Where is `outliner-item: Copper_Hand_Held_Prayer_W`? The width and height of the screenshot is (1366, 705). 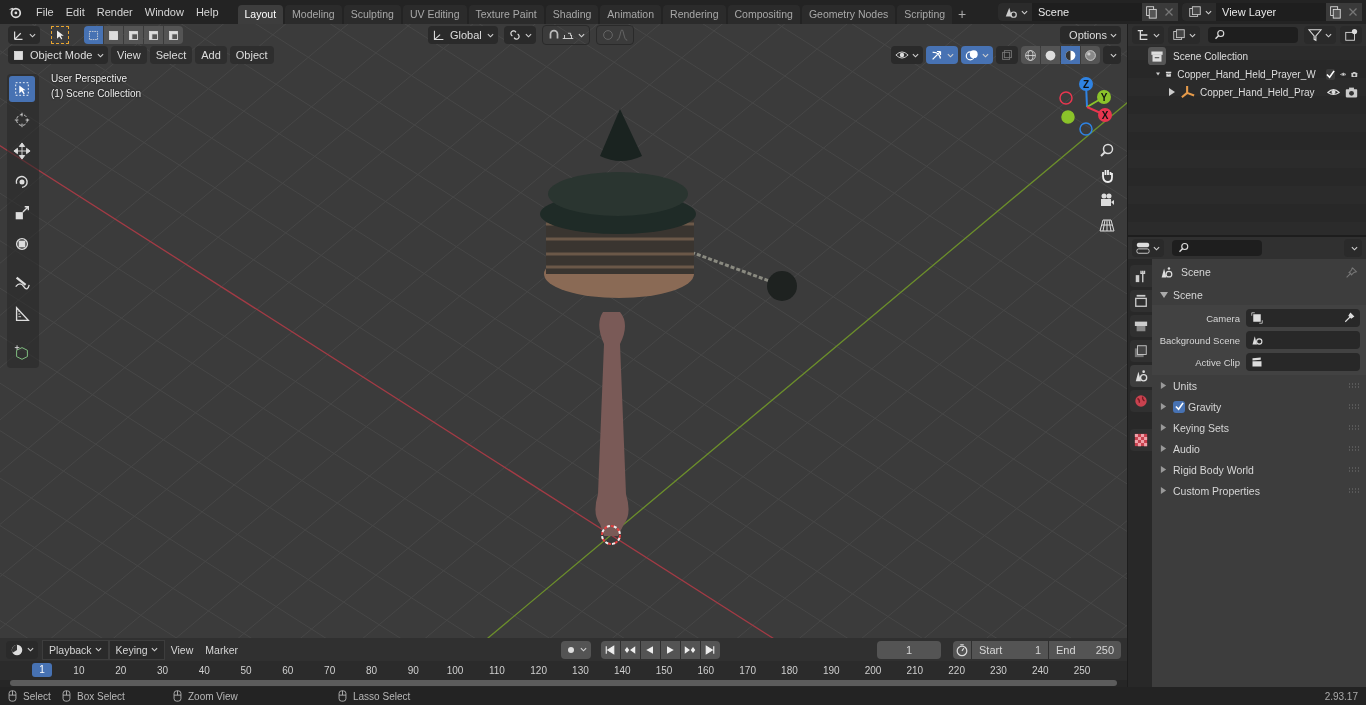
outliner-item: Copper_Hand_Held_Prayer_W is located at coordinates (1246, 74).